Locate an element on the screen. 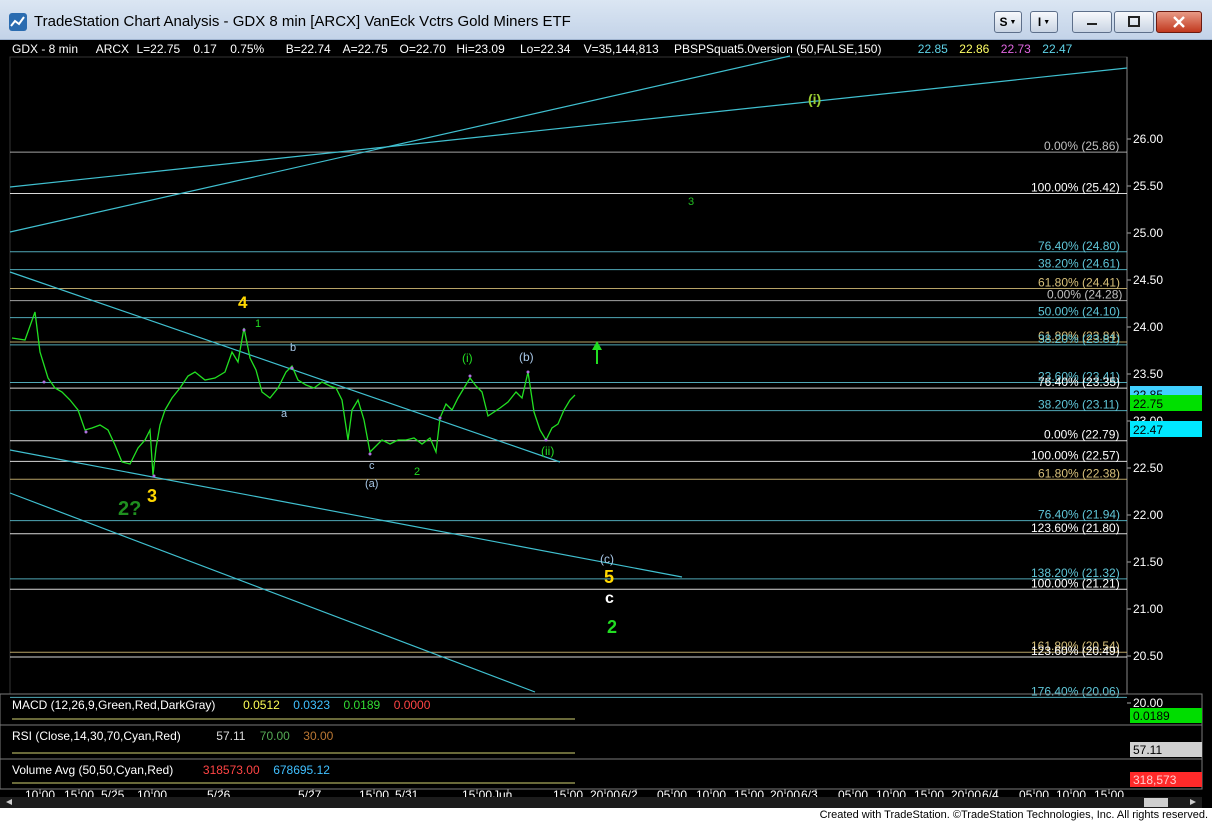 The height and width of the screenshot is (822, 1212). fib-level-label: 61.80% (22.38) is located at coordinates (1079, 473).